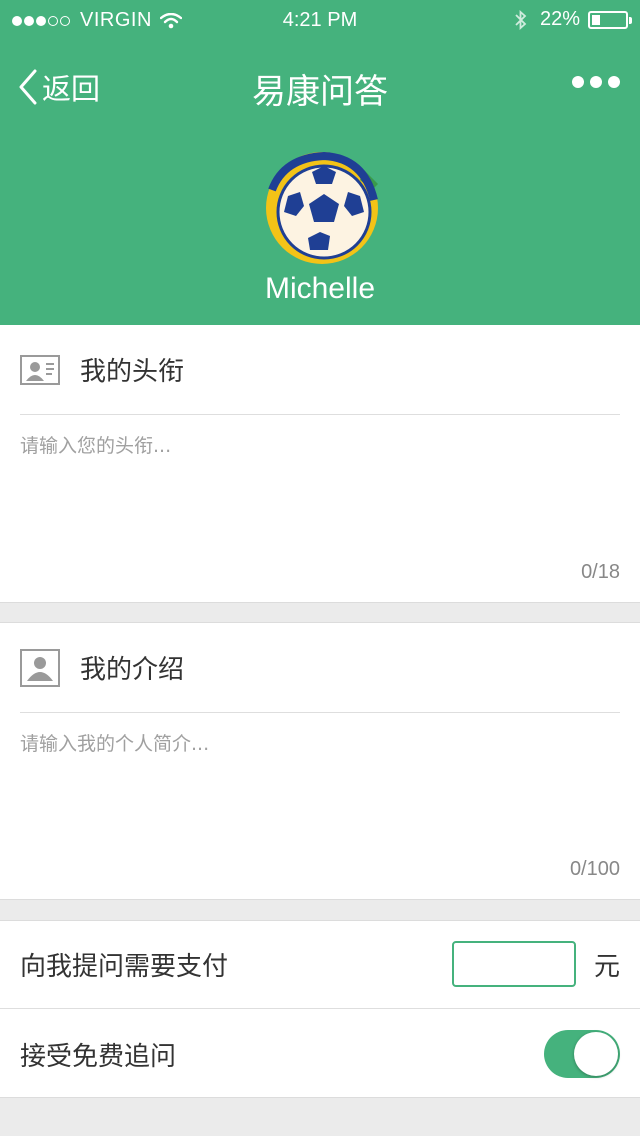 The image size is (640, 1136). I want to click on payment-label: 向我提问需要支付, so click(124, 967).